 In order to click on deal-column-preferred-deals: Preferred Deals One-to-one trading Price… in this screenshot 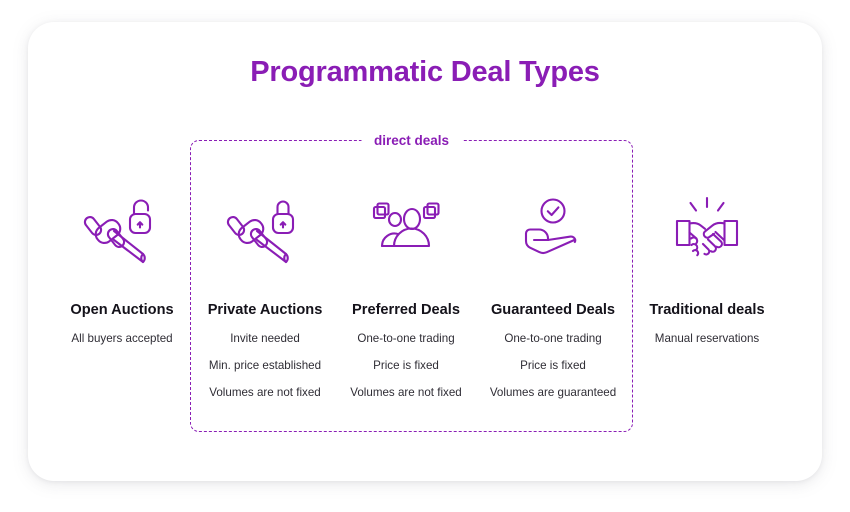, I will do `click(406, 296)`.